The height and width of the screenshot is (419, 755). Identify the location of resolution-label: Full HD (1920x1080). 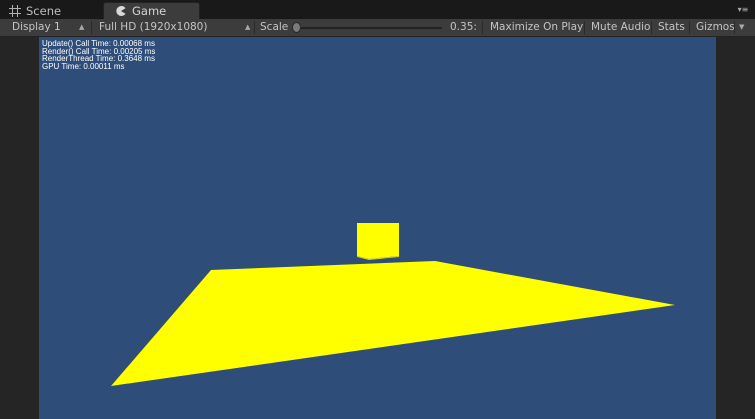
(153, 27).